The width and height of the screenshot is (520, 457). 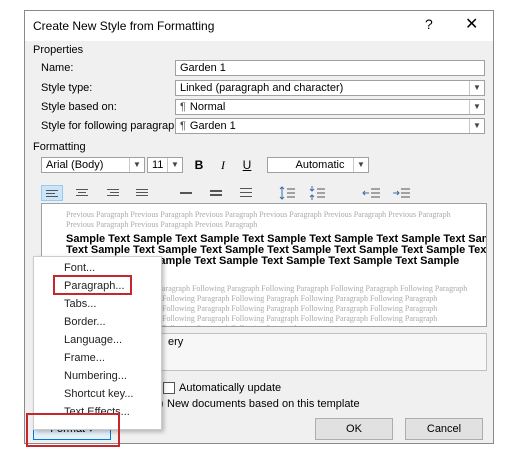 I want to click on style-type-value: Linked (paragraph and character), so click(x=262, y=88).